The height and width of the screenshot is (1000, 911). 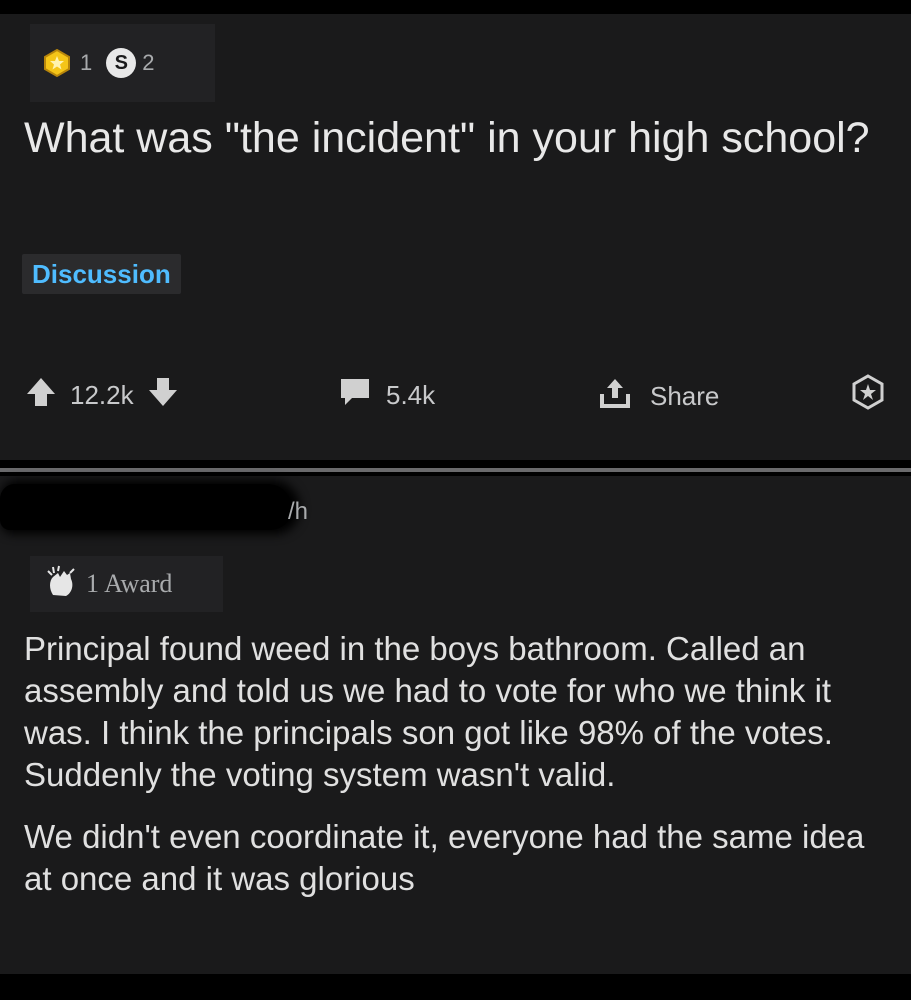 I want to click on share-icon, so click(x=615, y=396).